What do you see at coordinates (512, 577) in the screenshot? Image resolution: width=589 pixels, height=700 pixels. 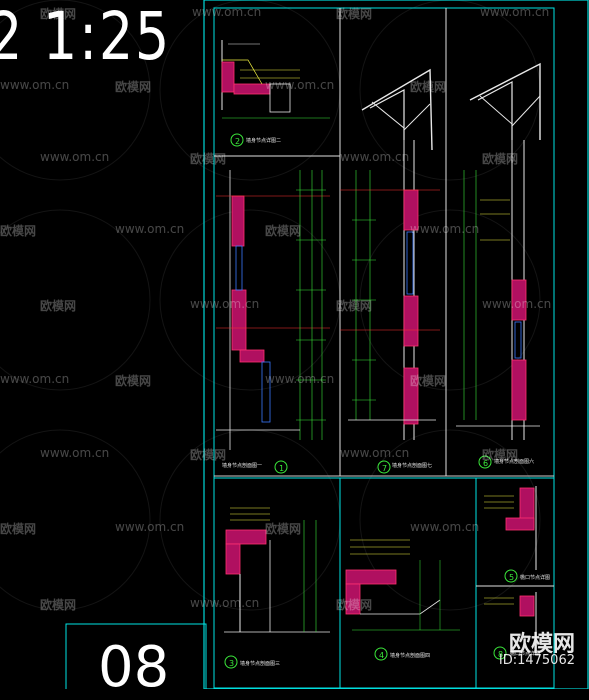 I see `detail-number-5: 5` at bounding box center [512, 577].